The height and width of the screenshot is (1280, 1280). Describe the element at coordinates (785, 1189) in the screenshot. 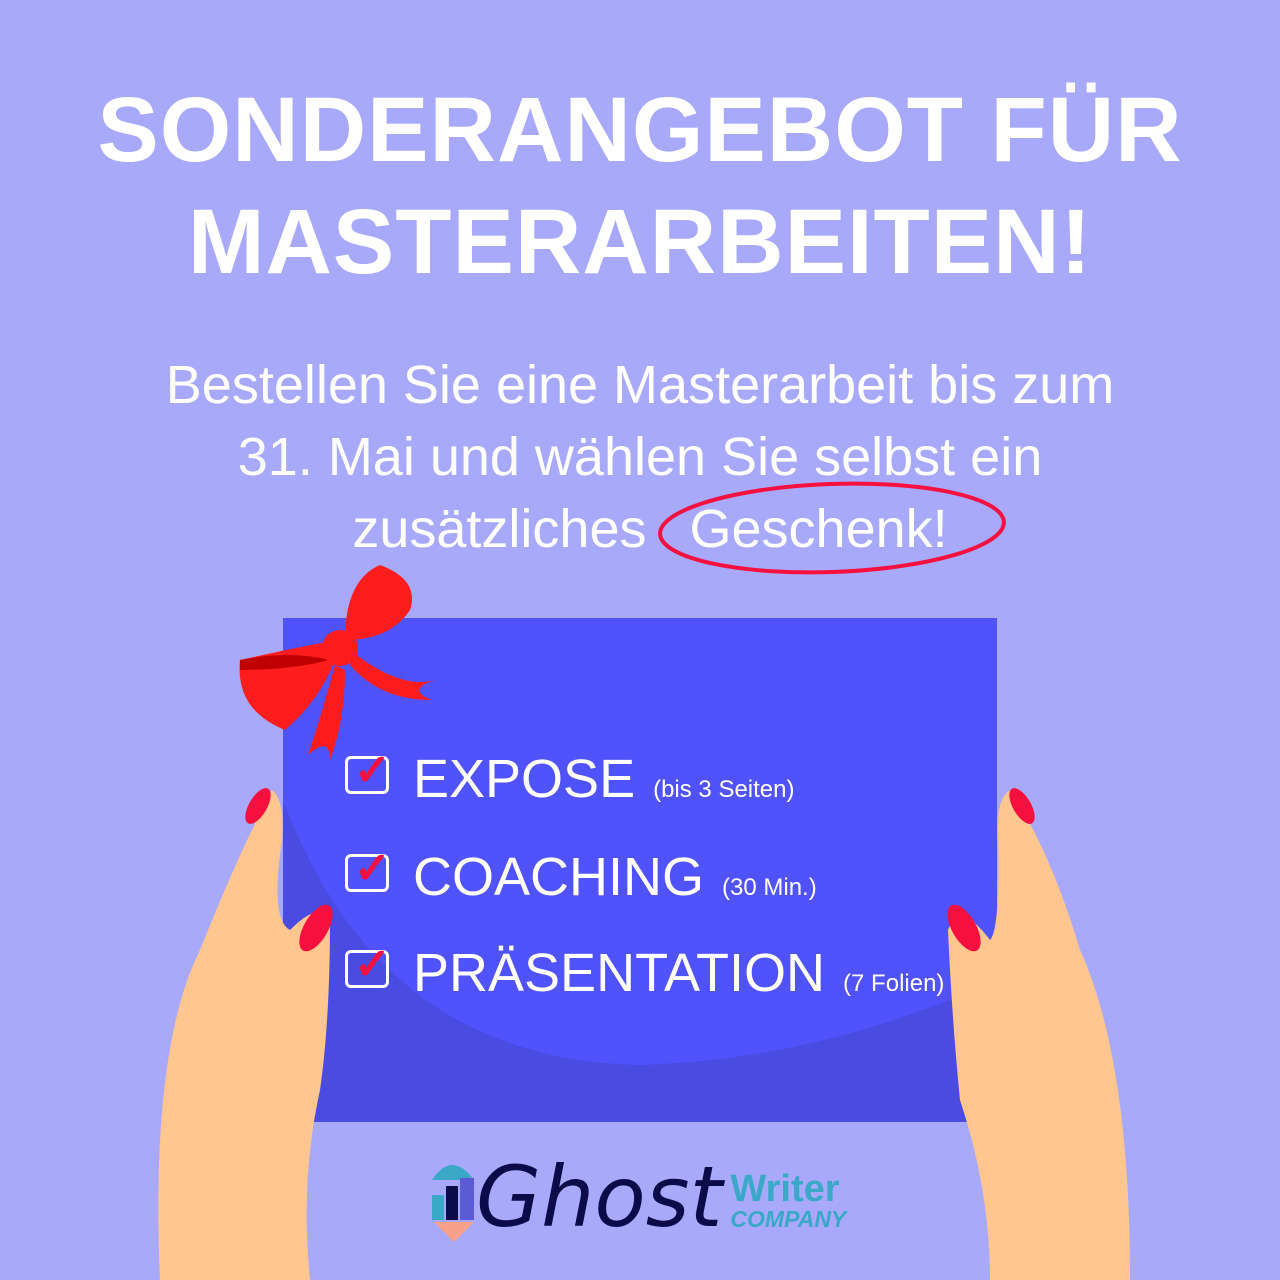

I see `logo-writer-text: Writer` at that location.